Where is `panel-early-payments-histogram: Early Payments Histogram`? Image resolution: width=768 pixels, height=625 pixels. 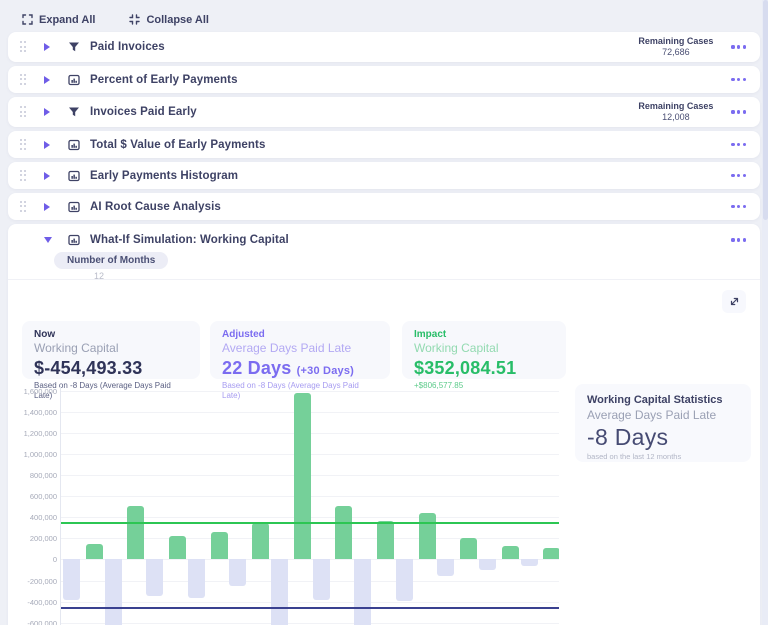
panel-early-payments-histogram: Early Payments Histogram is located at coordinates (384, 175).